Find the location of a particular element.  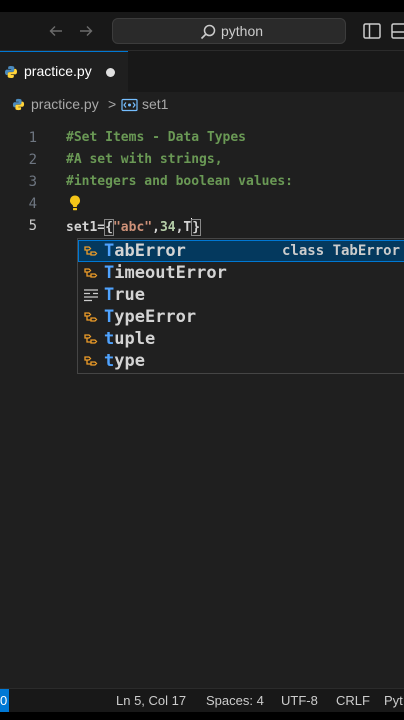

code-token: set1= is located at coordinates (86, 227).